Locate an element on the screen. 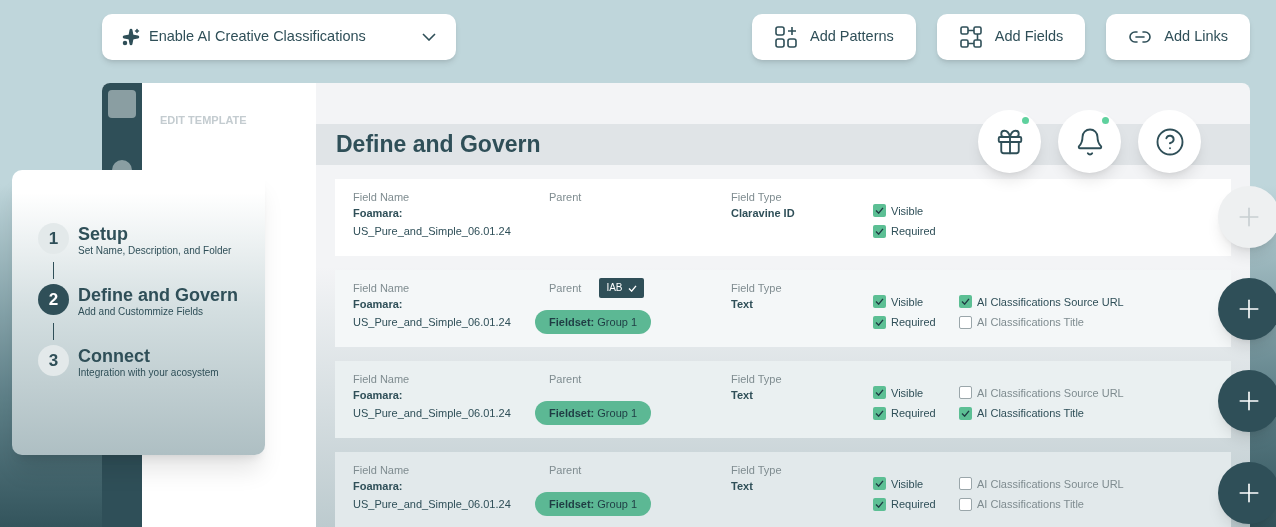  step-number: 3 is located at coordinates (53, 360).